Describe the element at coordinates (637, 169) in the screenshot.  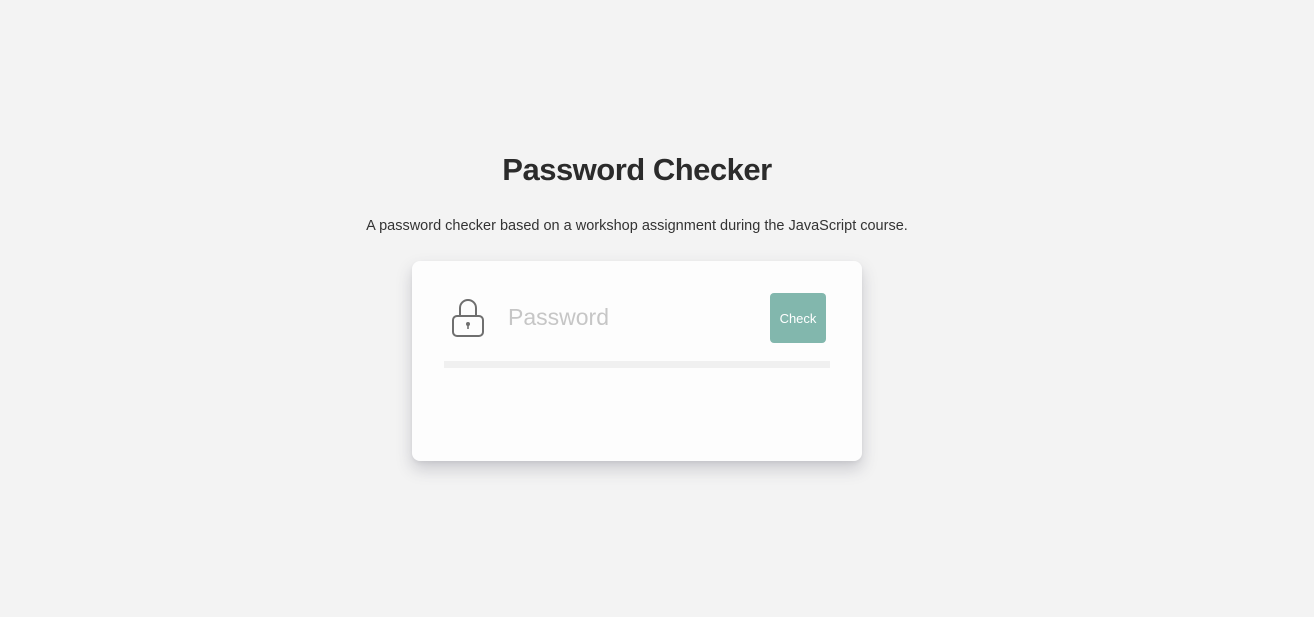
I see `page-title: Password Checker` at that location.